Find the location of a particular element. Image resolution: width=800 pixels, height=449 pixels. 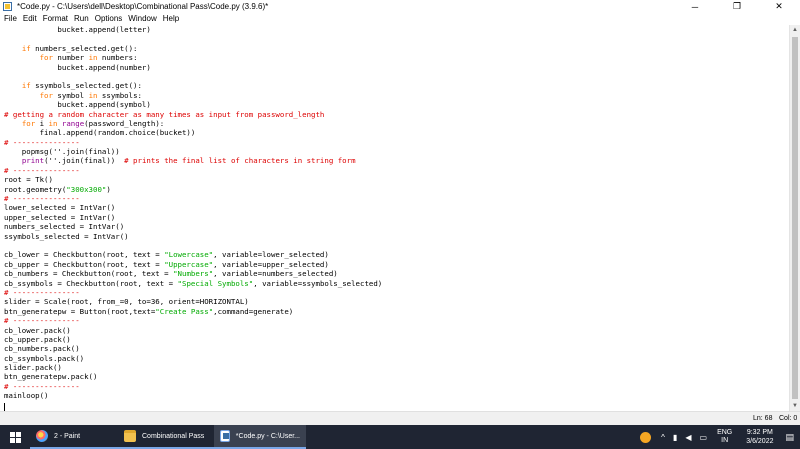

notification-icon: ▤ is located at coordinates (789, 437).